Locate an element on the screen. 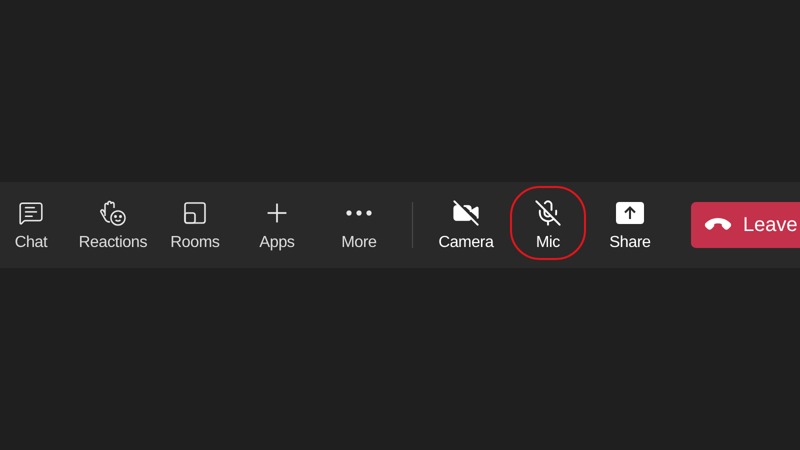 This screenshot has width=800, height=450. chat-icon is located at coordinates (31, 213).